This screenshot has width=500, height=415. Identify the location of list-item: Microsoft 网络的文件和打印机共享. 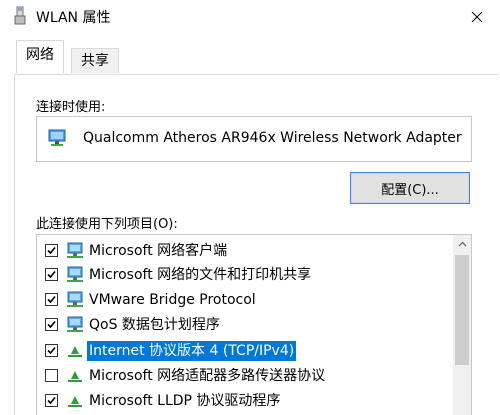
(242, 275).